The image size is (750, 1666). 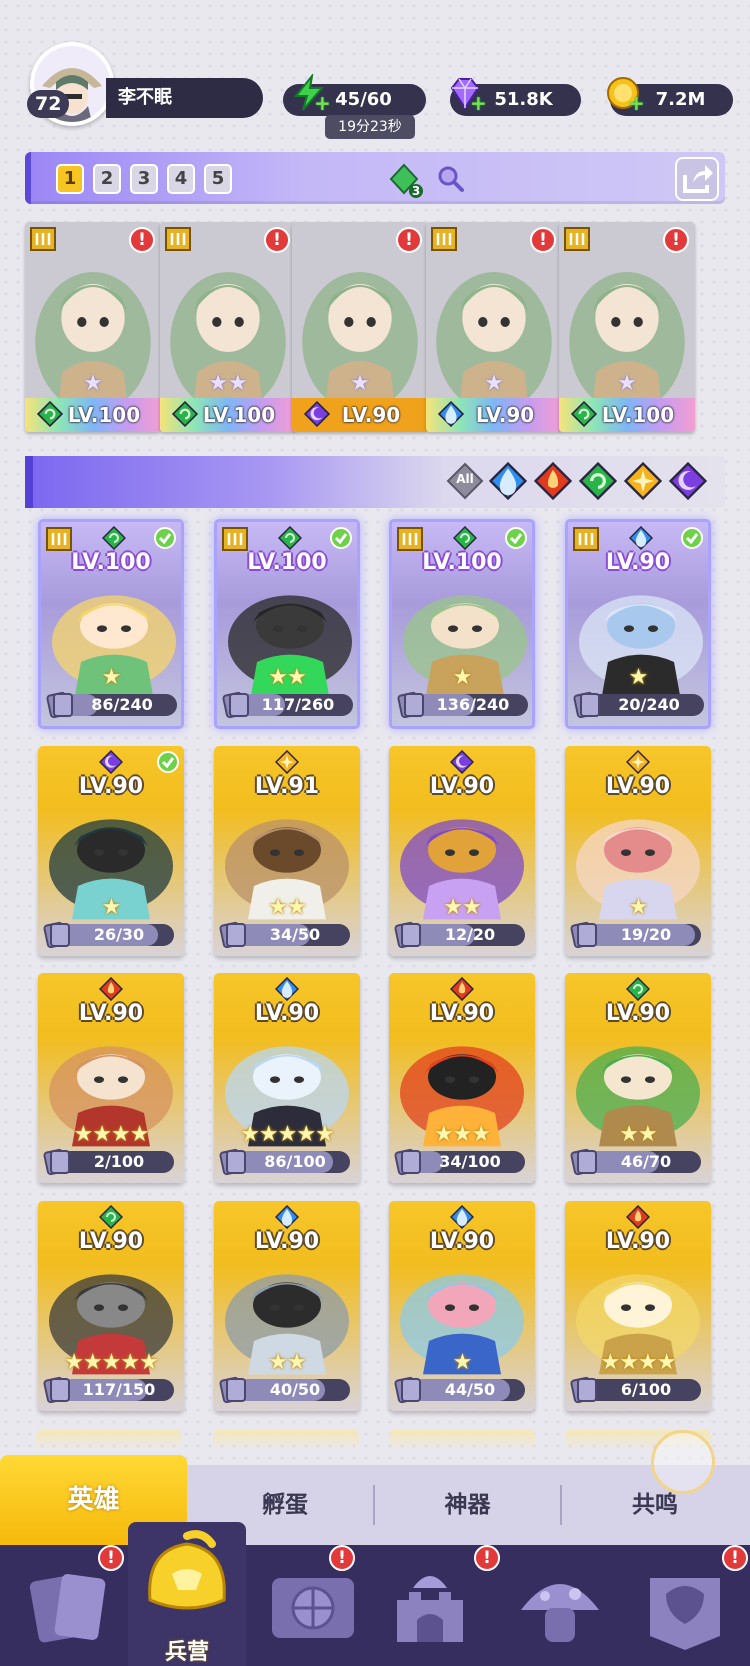 What do you see at coordinates (70, 179) in the screenshot?
I see `team-tab-1: 1` at bounding box center [70, 179].